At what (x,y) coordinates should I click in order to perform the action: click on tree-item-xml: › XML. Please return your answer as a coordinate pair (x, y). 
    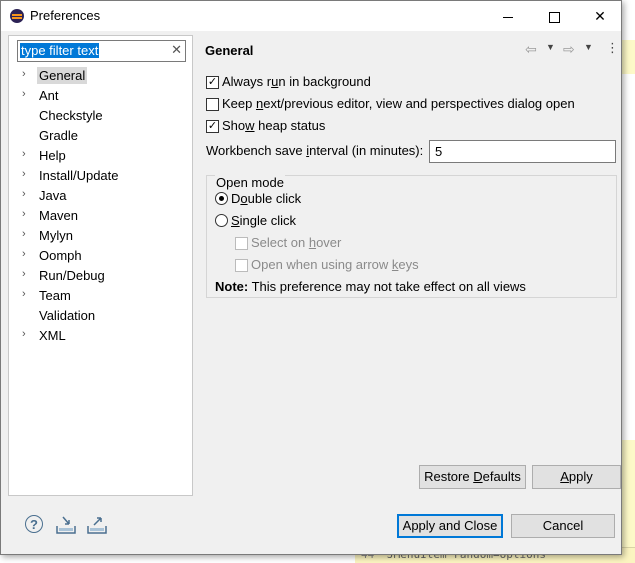
    Looking at the image, I should click on (100, 336).